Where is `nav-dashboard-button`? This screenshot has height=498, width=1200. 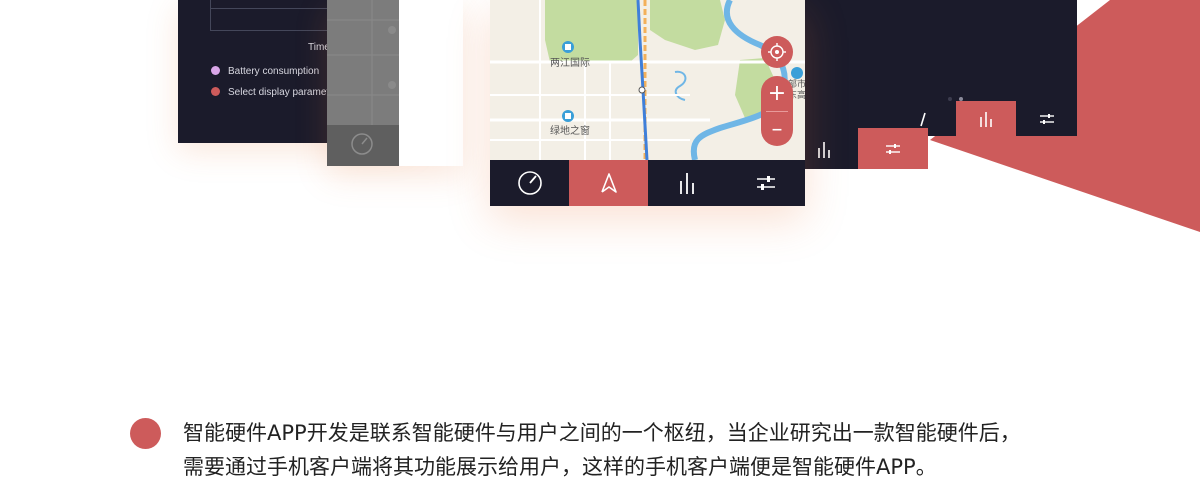 nav-dashboard-button is located at coordinates (529, 183).